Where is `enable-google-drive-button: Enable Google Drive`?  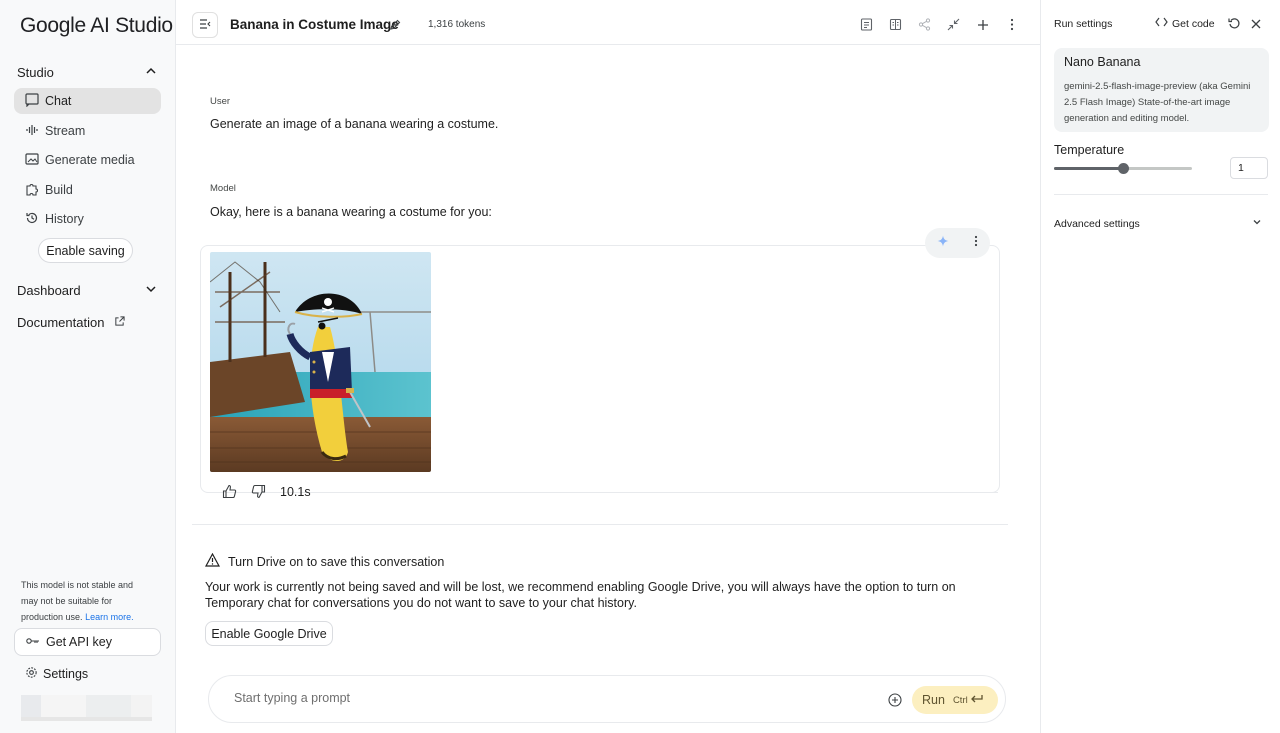 enable-google-drive-button: Enable Google Drive is located at coordinates (269, 633).